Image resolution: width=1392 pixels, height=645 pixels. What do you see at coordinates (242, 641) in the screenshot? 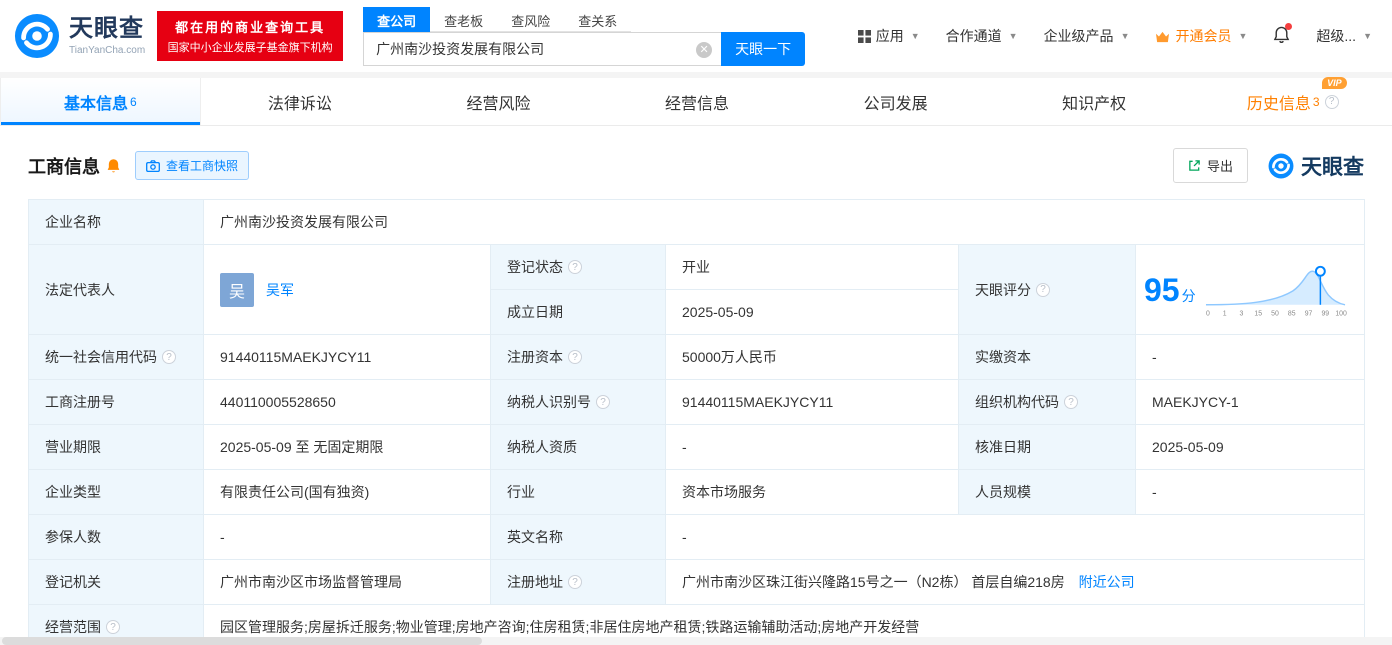
I see `scrollbar-thumb` at bounding box center [242, 641].